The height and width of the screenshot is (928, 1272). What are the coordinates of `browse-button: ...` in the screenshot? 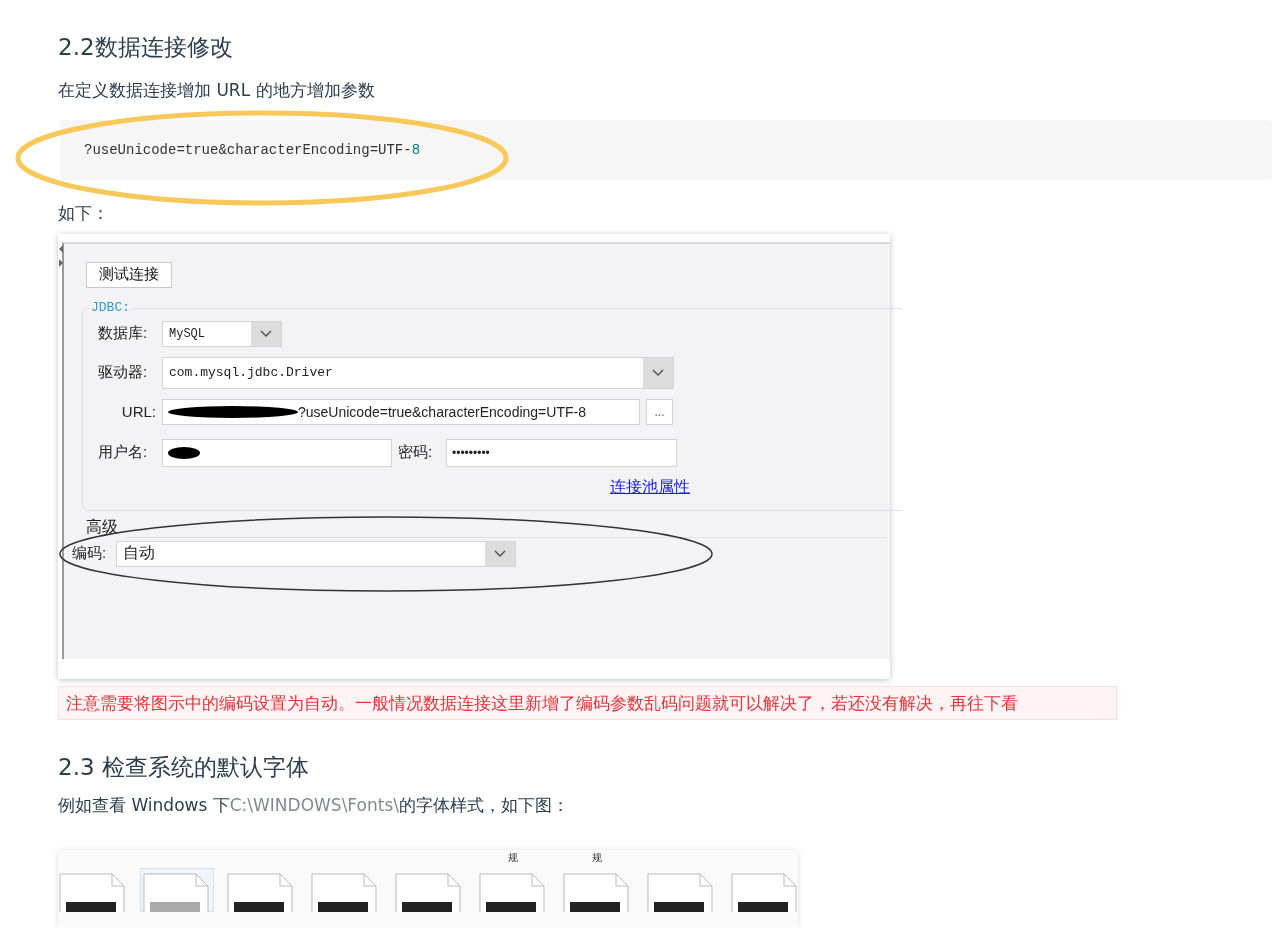 It's located at (659, 411).